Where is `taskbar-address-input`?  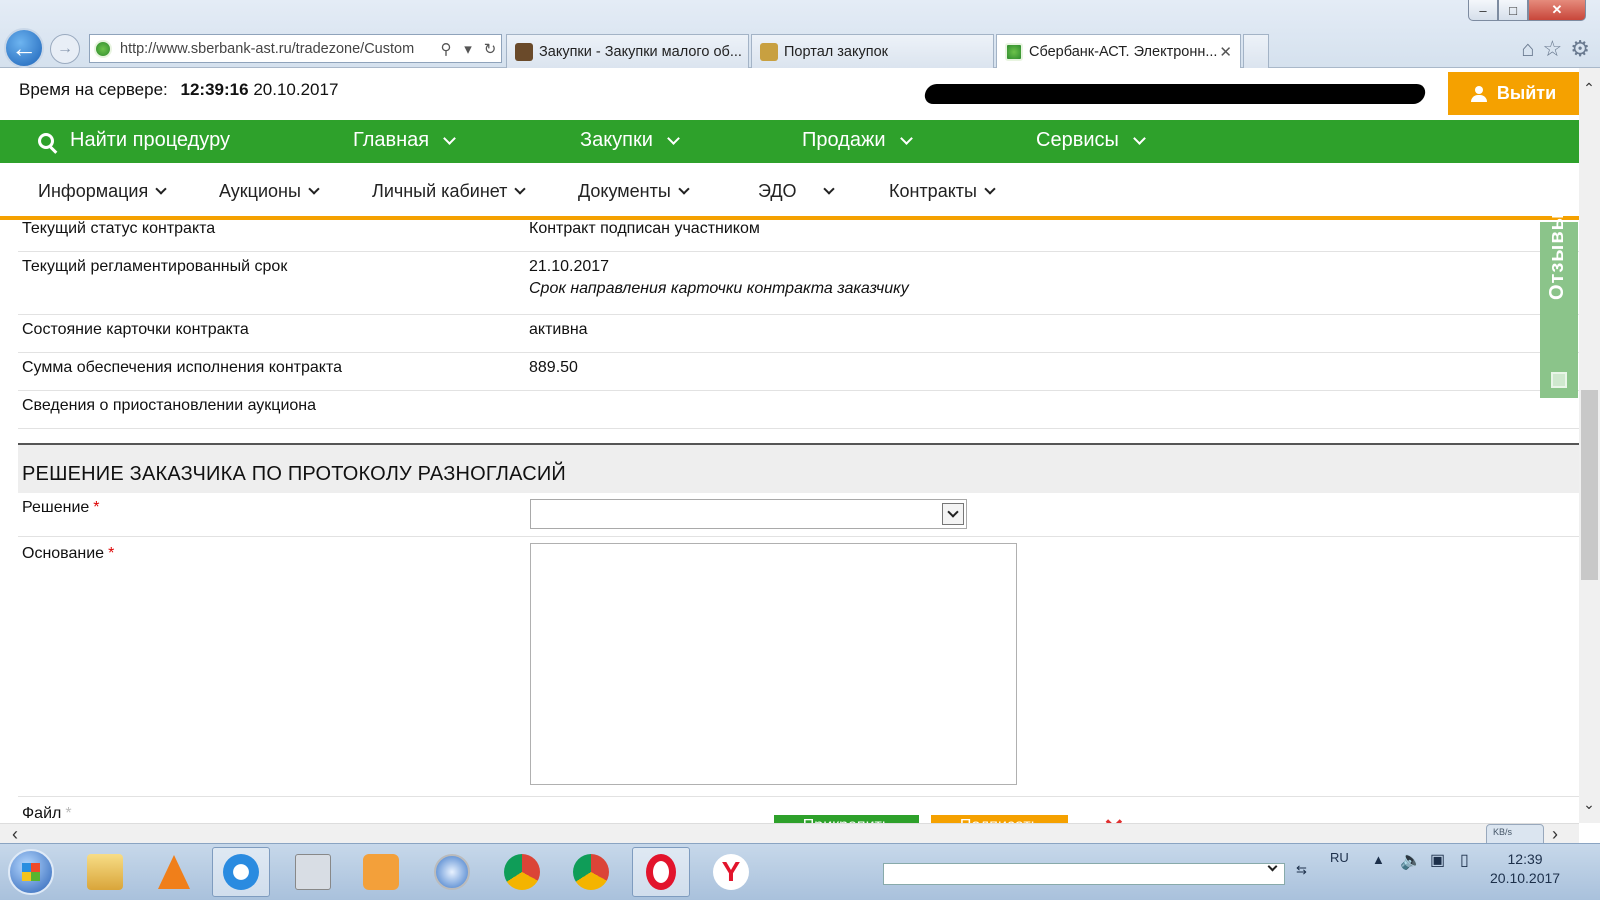
taskbar-address-input is located at coordinates (1084, 873).